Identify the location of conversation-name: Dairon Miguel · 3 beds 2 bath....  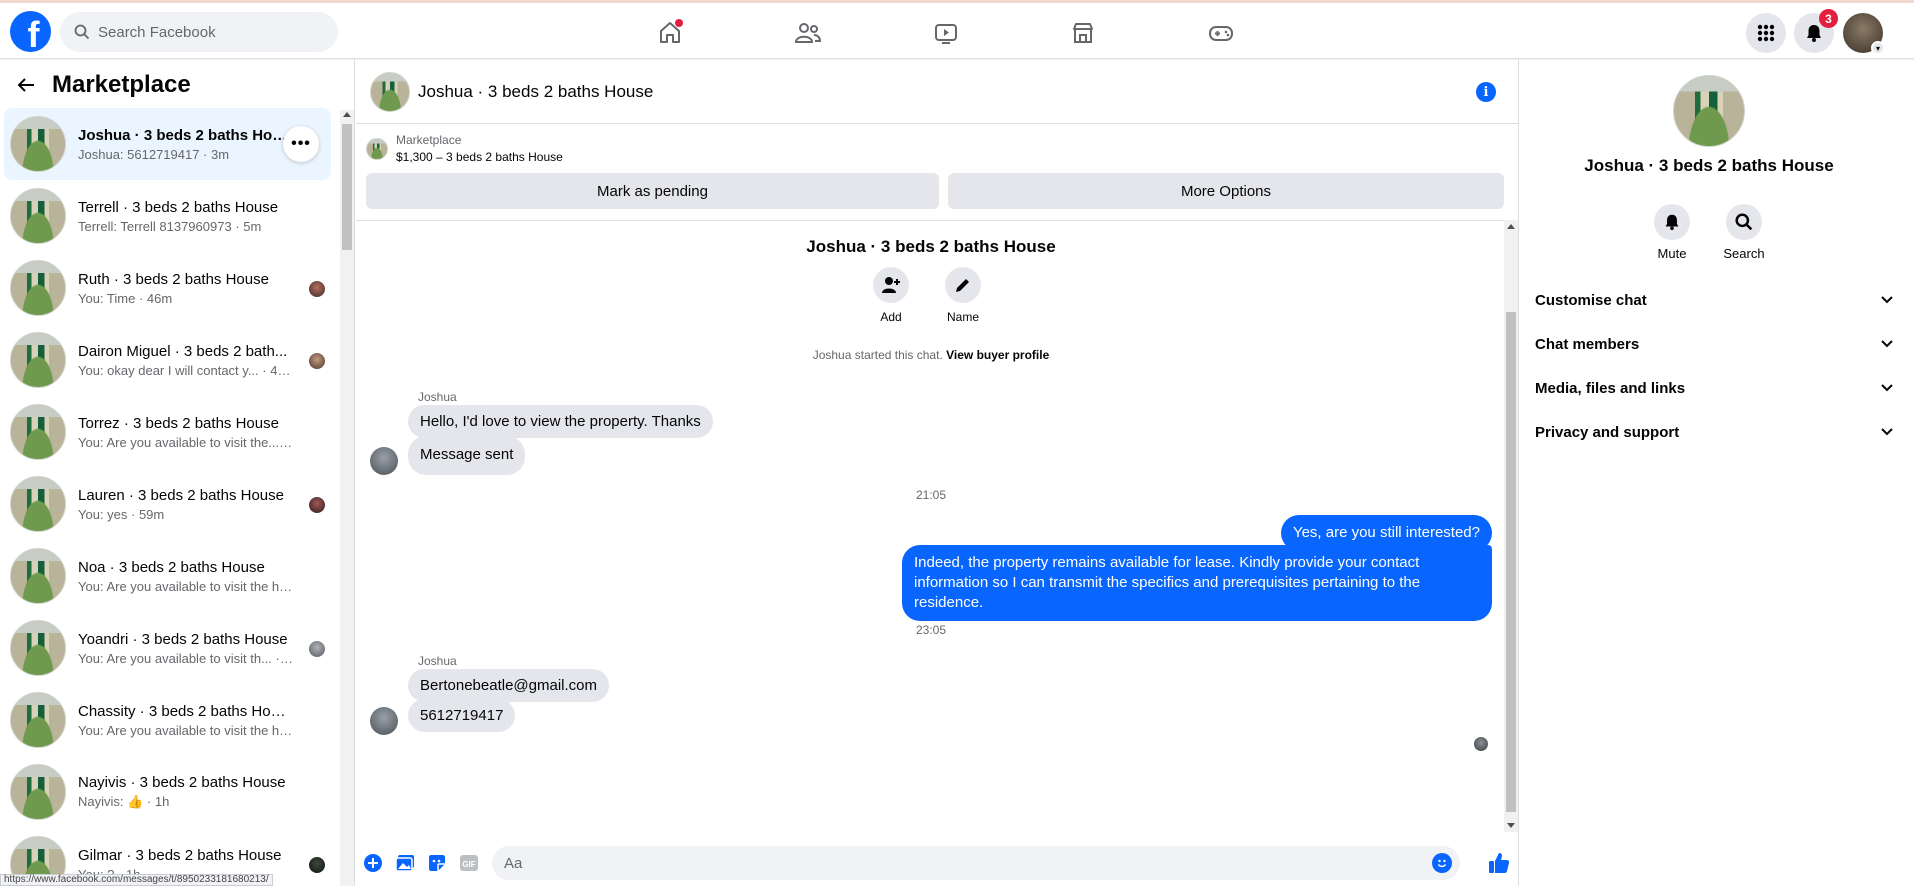
(183, 351).